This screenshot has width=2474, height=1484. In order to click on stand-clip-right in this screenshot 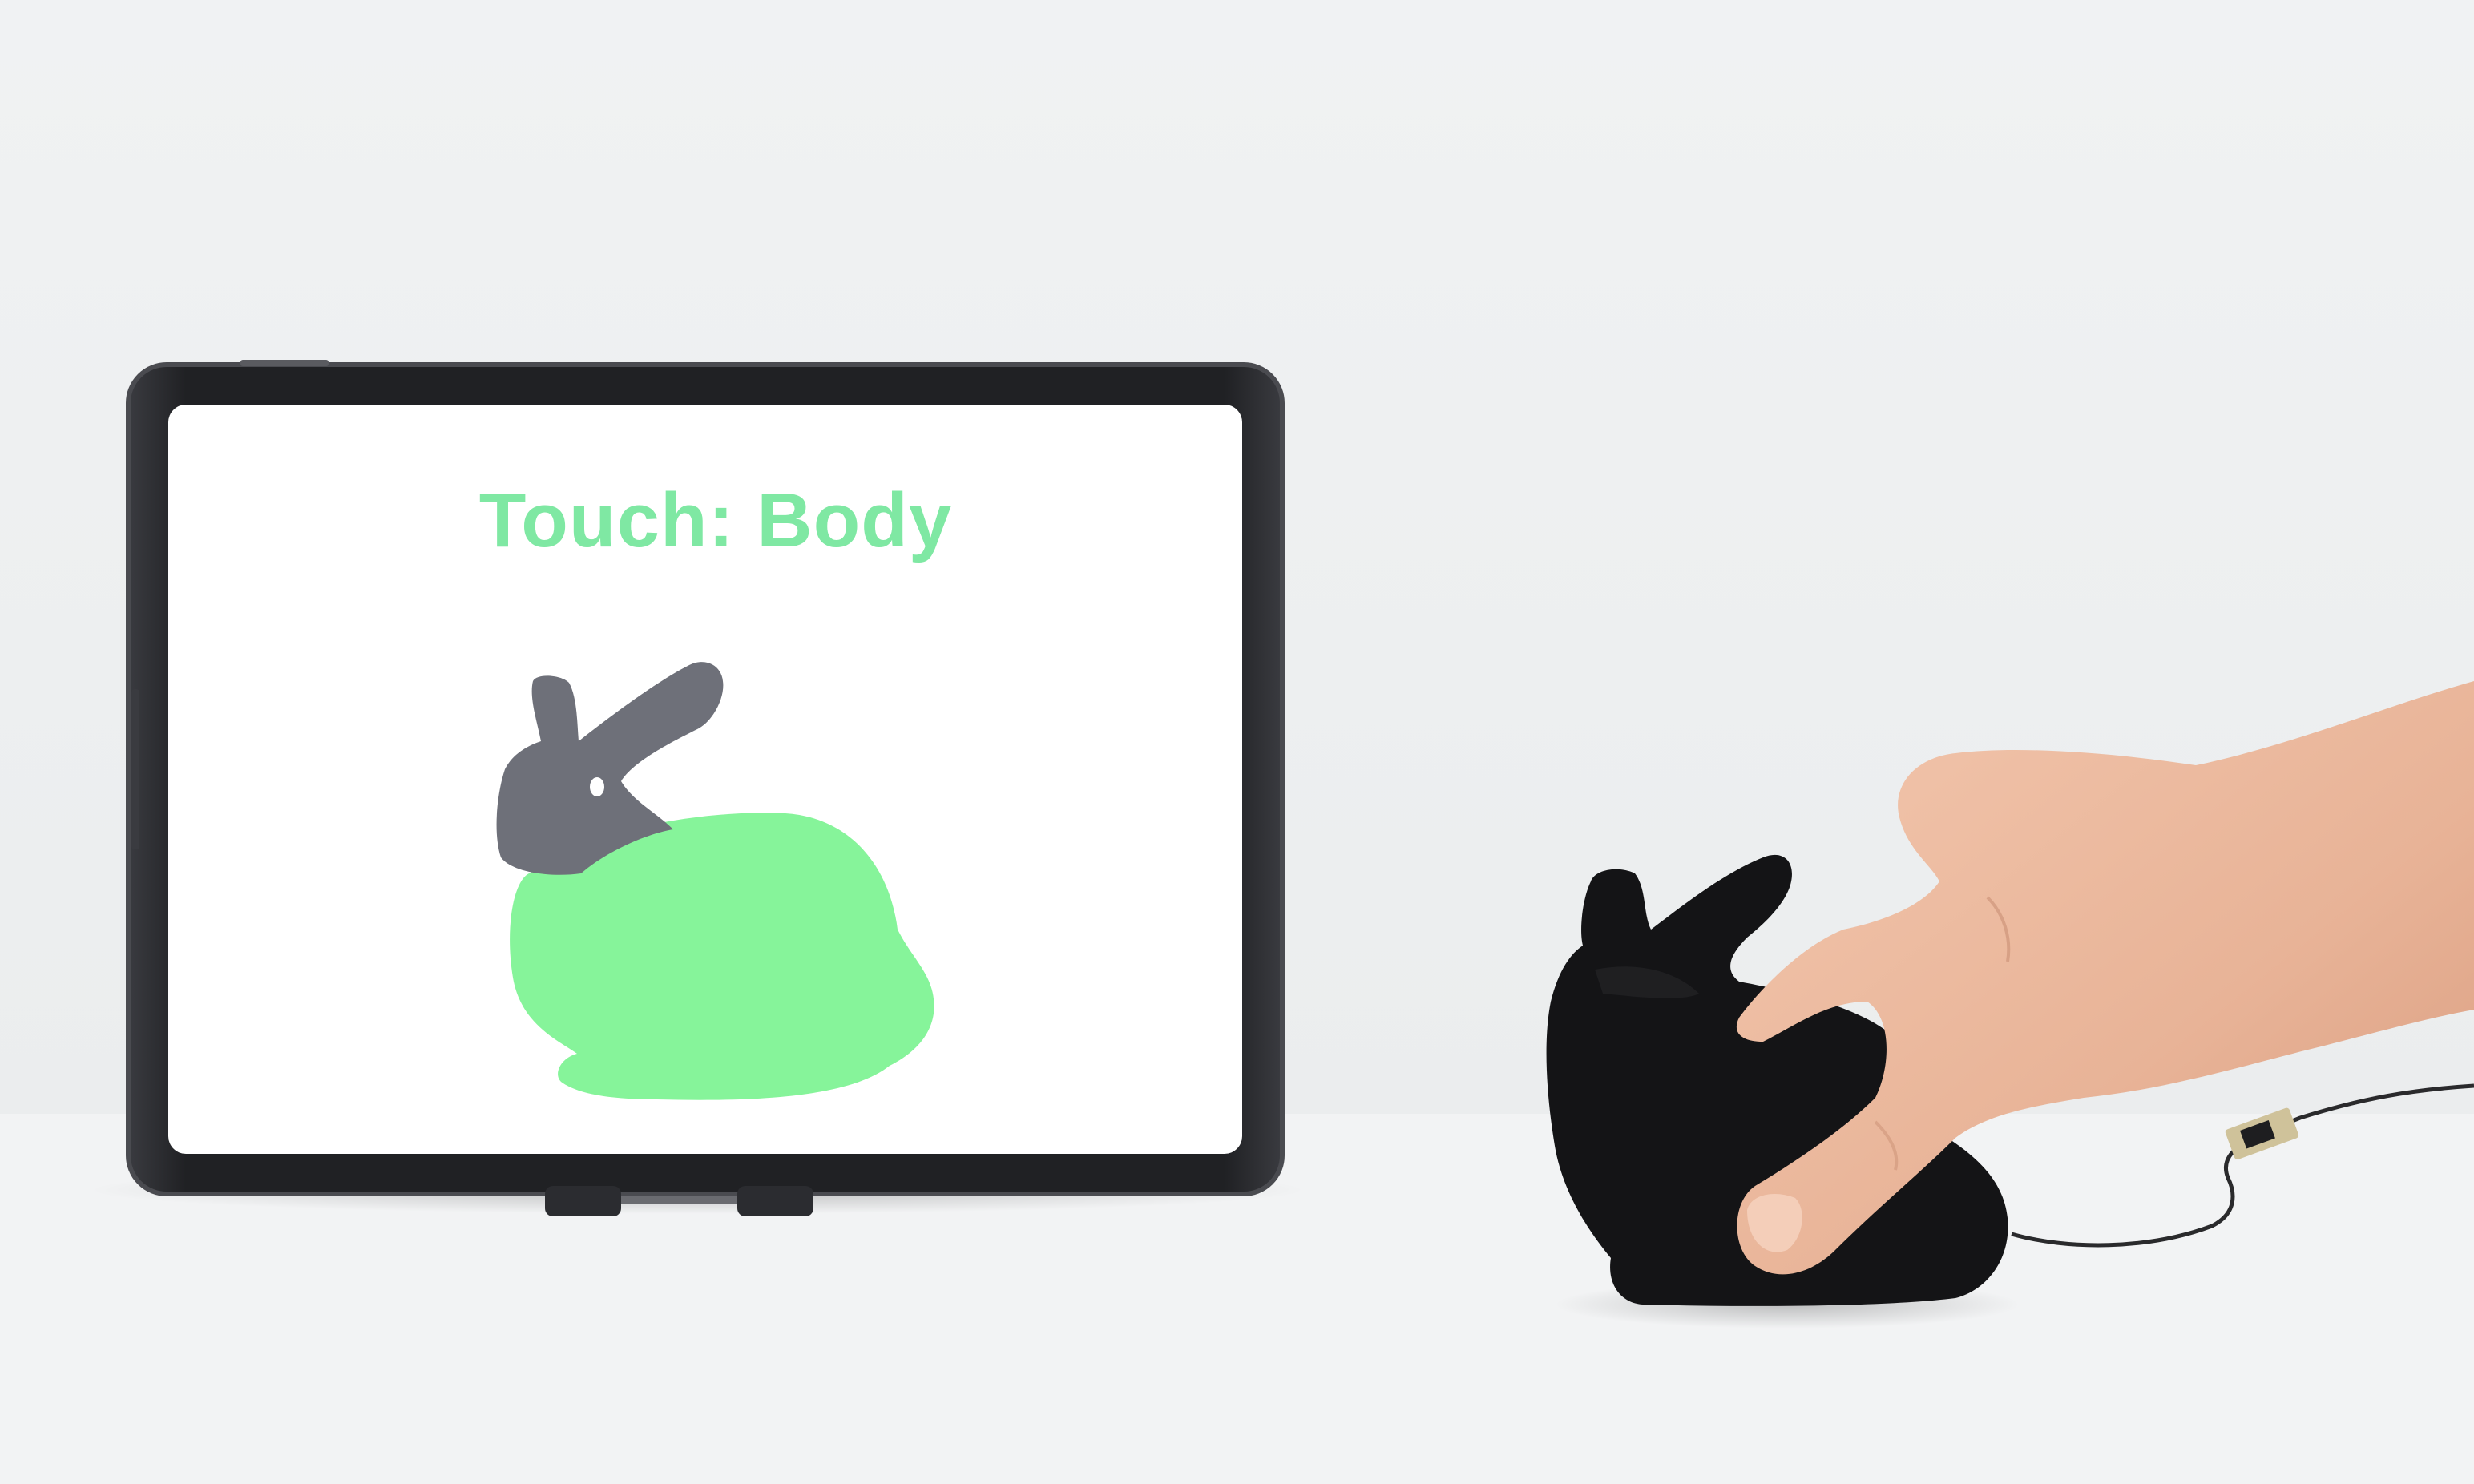, I will do `click(775, 1201)`.